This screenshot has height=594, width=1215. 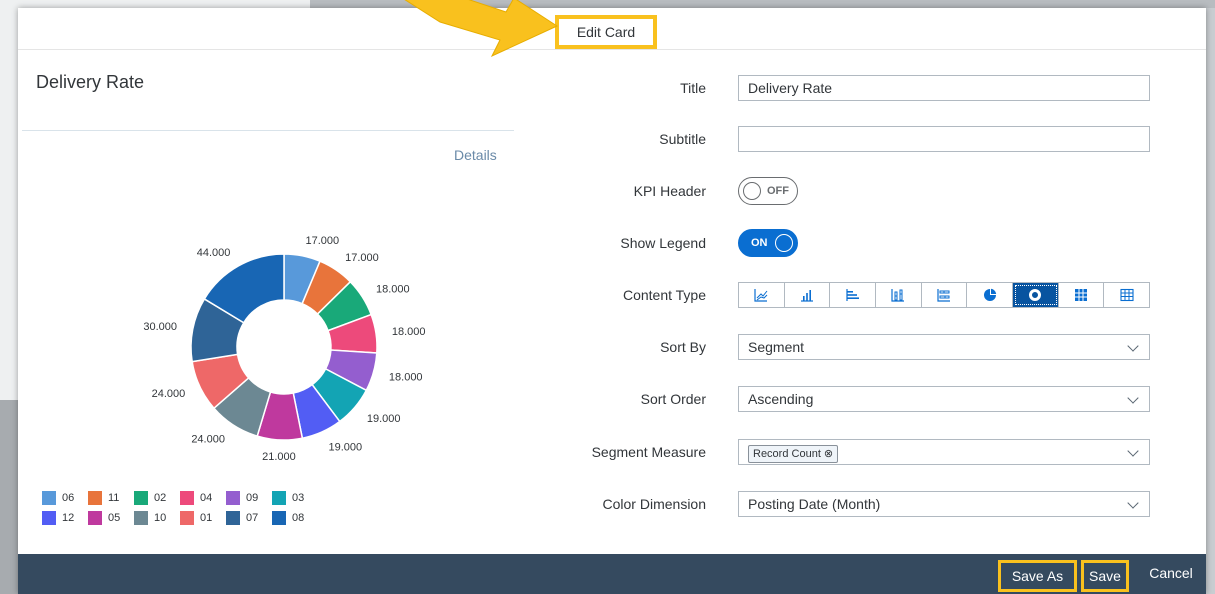 What do you see at coordinates (1037, 576) in the screenshot?
I see `save-as-button: Save As` at bounding box center [1037, 576].